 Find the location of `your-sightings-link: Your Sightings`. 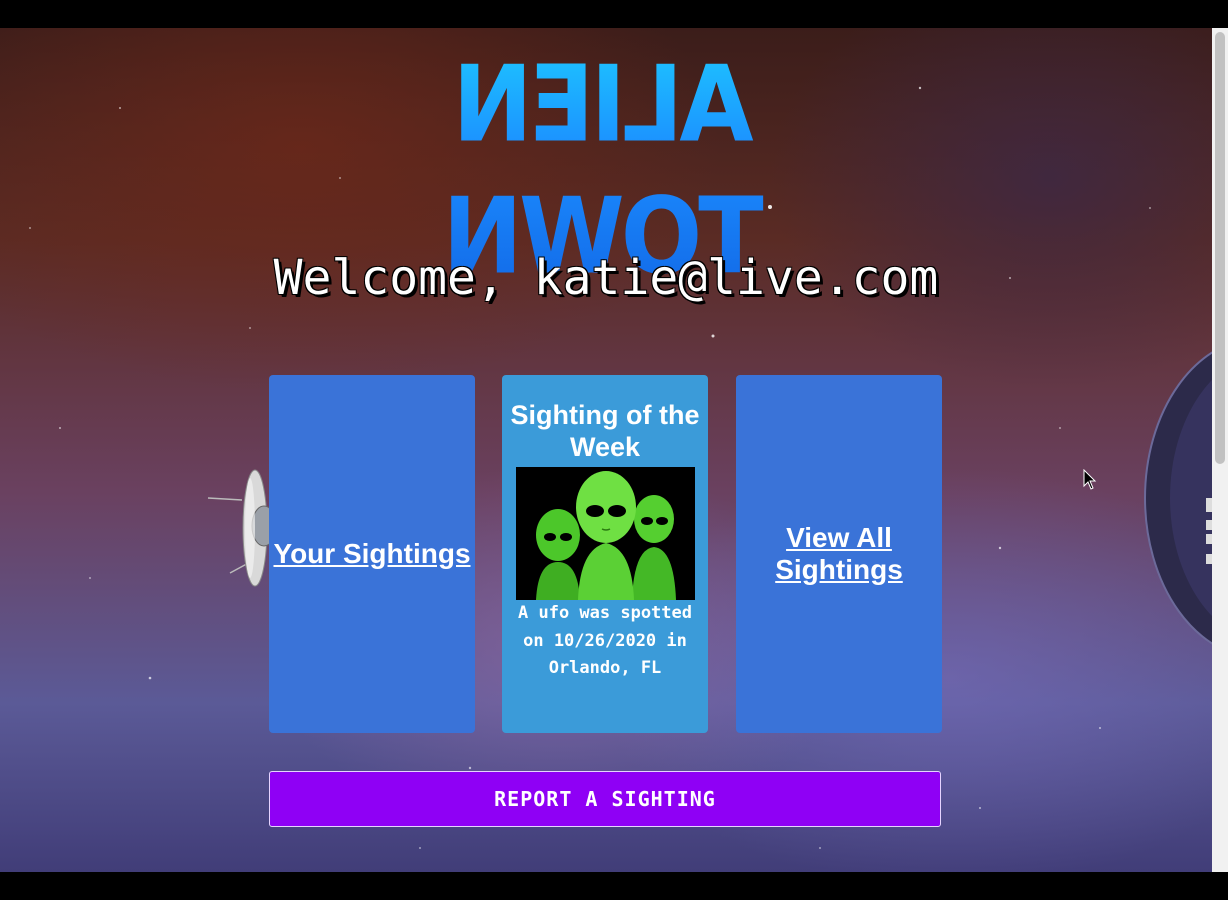

your-sightings-link: Your Sightings is located at coordinates (371, 554).